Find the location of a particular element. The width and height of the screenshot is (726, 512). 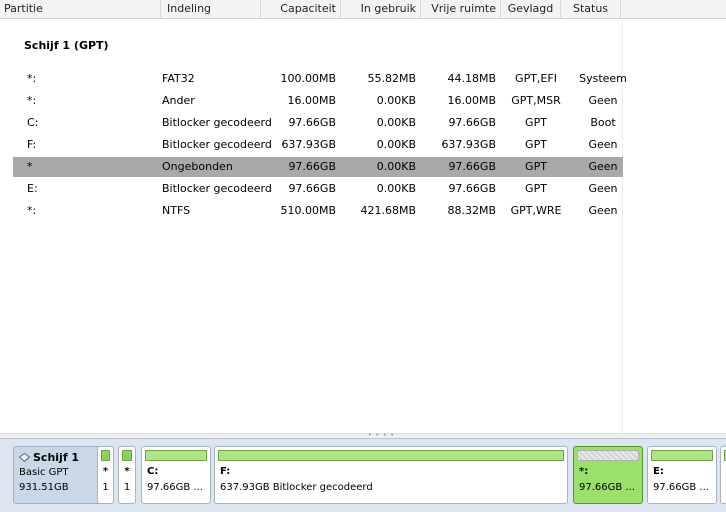

disk-type: Basic GPT is located at coordinates (44, 472).